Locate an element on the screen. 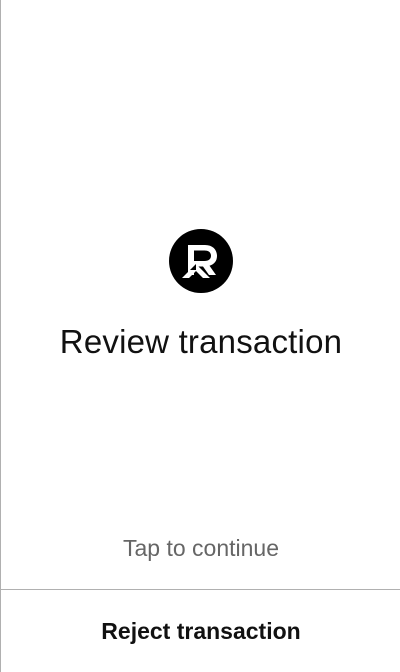  tap-to-continue-hint: Tap to continue is located at coordinates (200, 548).